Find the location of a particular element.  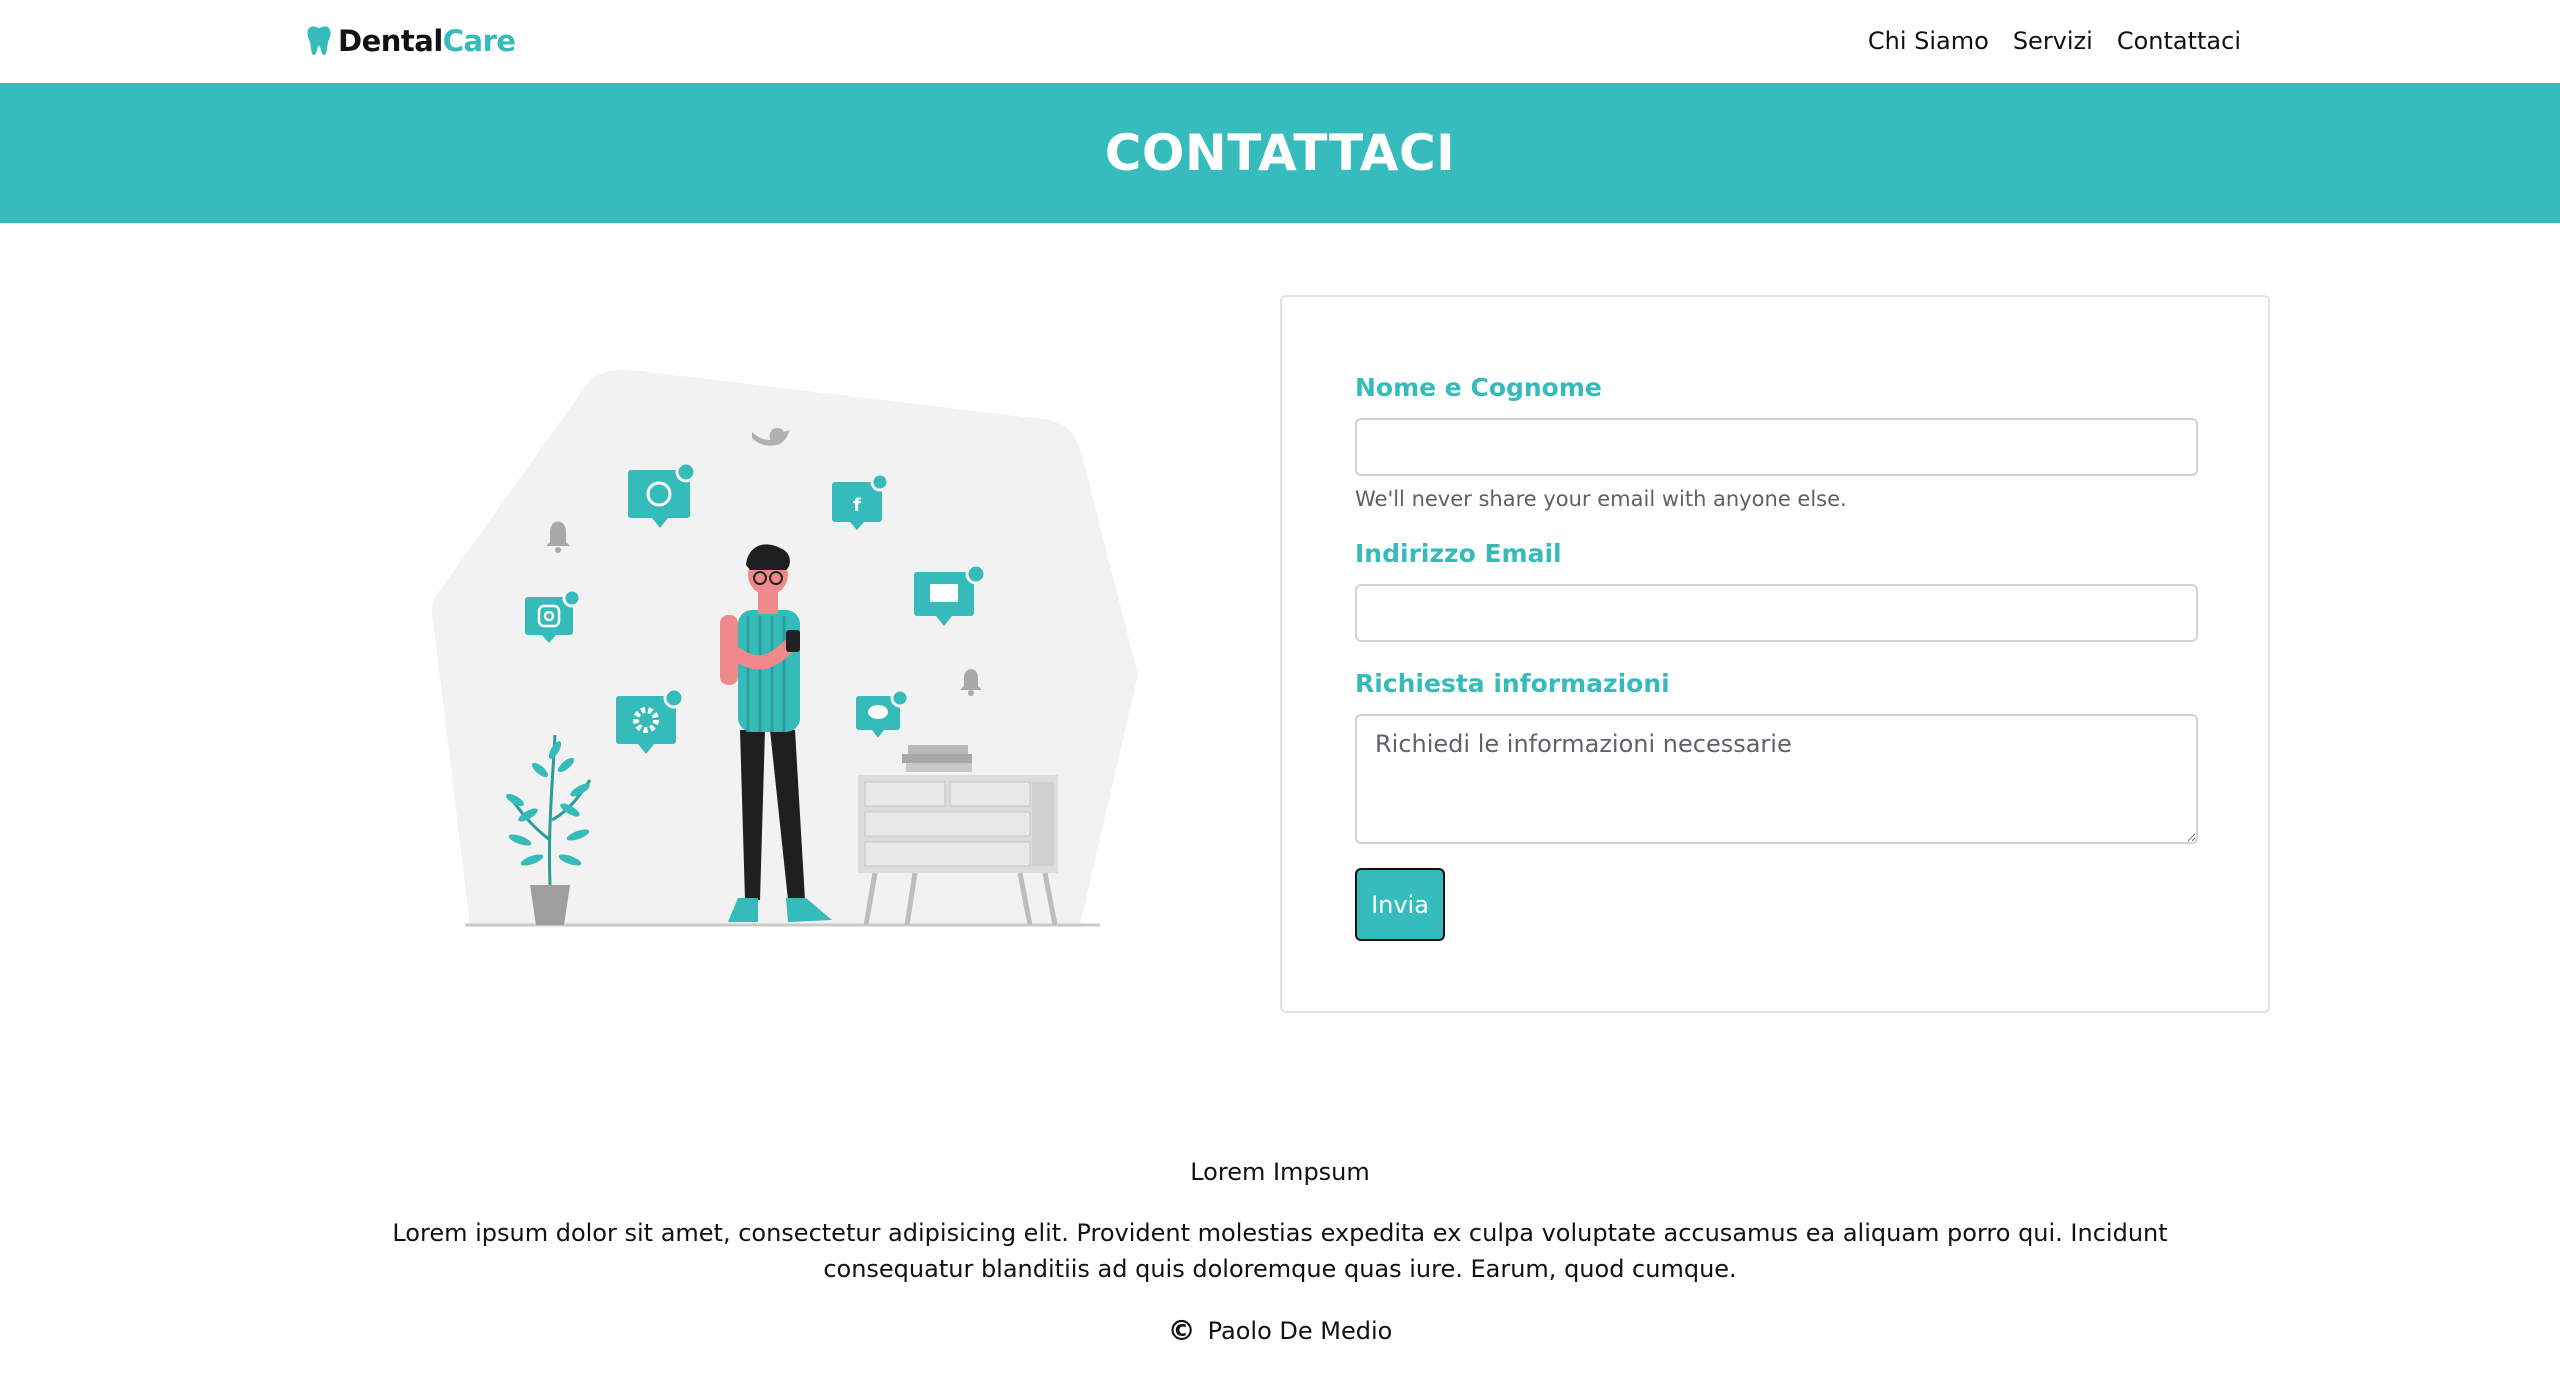

name-label: Nome e Cognome is located at coordinates (1478, 387).